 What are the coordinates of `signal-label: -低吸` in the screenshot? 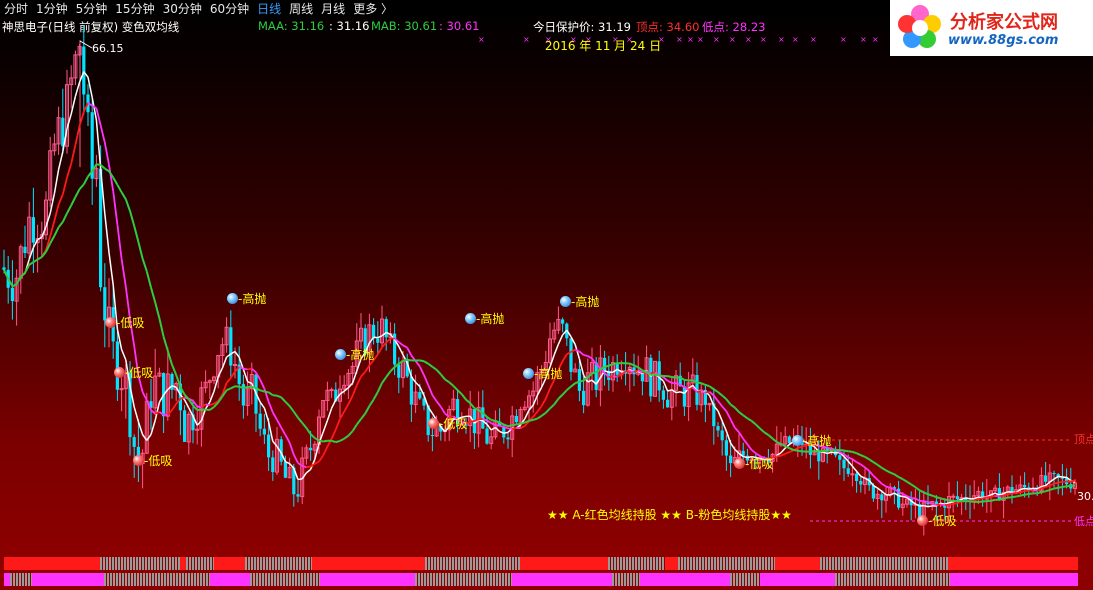 It's located at (130, 323).